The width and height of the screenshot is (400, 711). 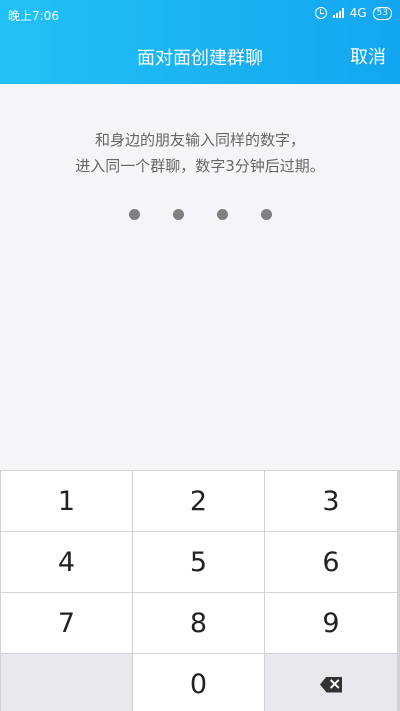 What do you see at coordinates (198, 501) in the screenshot?
I see `key-2: 2` at bounding box center [198, 501].